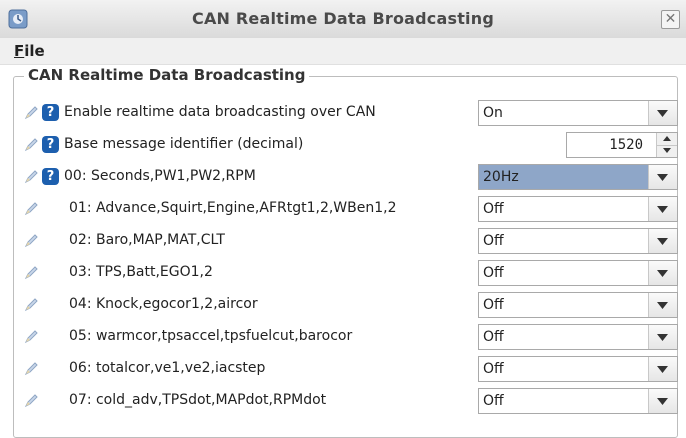 This screenshot has height=438, width=686. Describe the element at coordinates (343, 305) in the screenshot. I see `setting-row: 04: Knock,egocor1,2,aircor Off` at that location.